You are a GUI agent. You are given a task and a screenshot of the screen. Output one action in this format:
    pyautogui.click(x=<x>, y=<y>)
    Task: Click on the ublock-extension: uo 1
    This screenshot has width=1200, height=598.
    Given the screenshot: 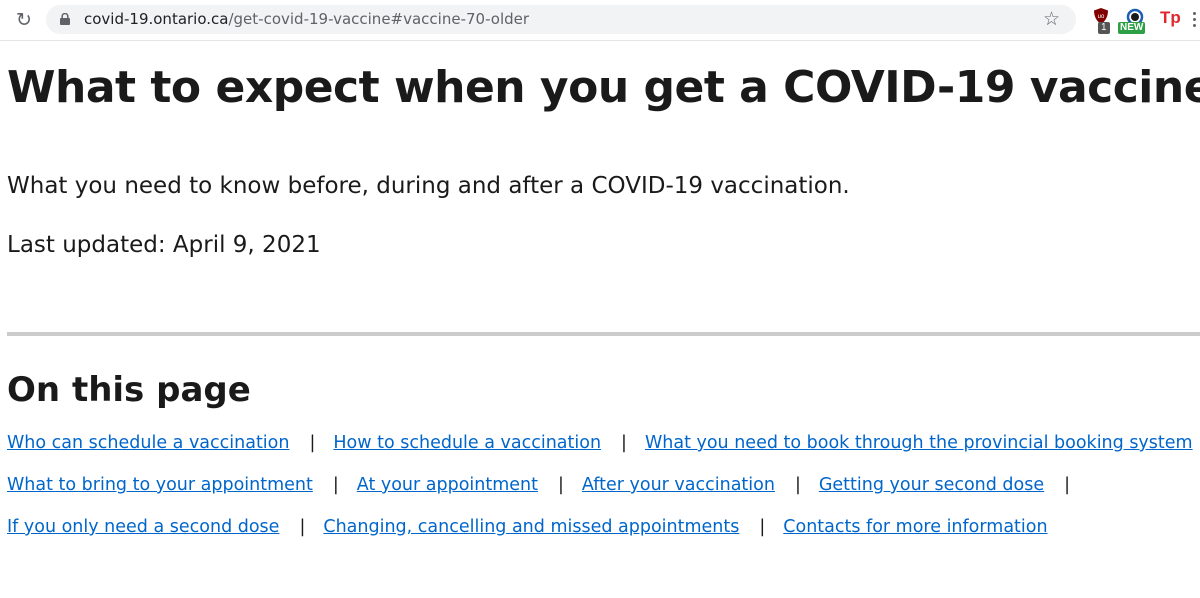 What is the action you would take?
    pyautogui.click(x=1101, y=20)
    